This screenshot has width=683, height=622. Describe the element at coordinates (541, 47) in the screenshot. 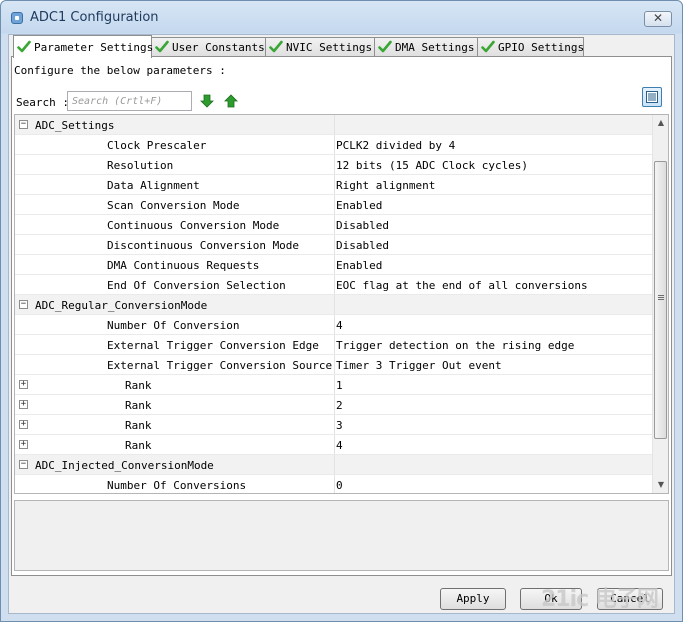

I see `tab-label: GPIO Settings` at that location.